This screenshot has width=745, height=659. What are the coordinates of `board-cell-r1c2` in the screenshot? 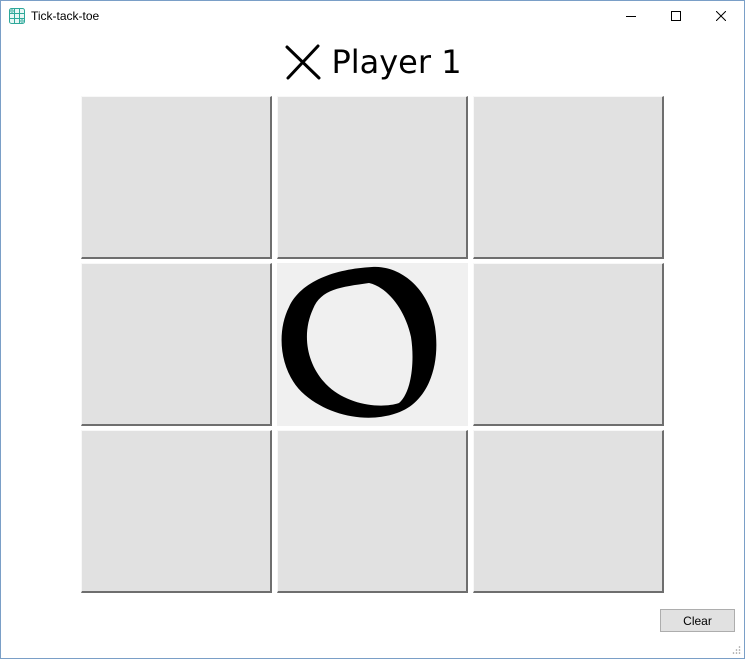 It's located at (372, 177).